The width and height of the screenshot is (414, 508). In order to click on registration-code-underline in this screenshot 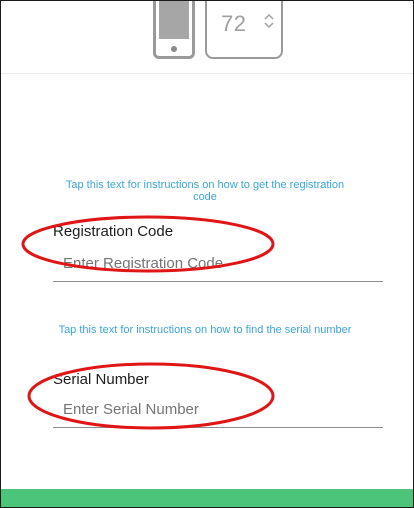, I will do `click(218, 281)`.